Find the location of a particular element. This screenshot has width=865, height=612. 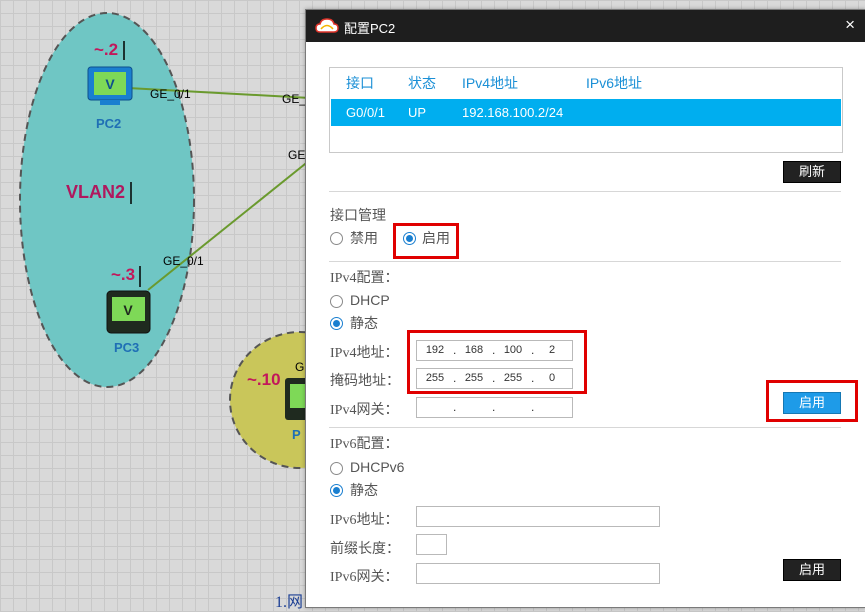

ipv6-address-label: IPv6地址： is located at coordinates (364, 520).